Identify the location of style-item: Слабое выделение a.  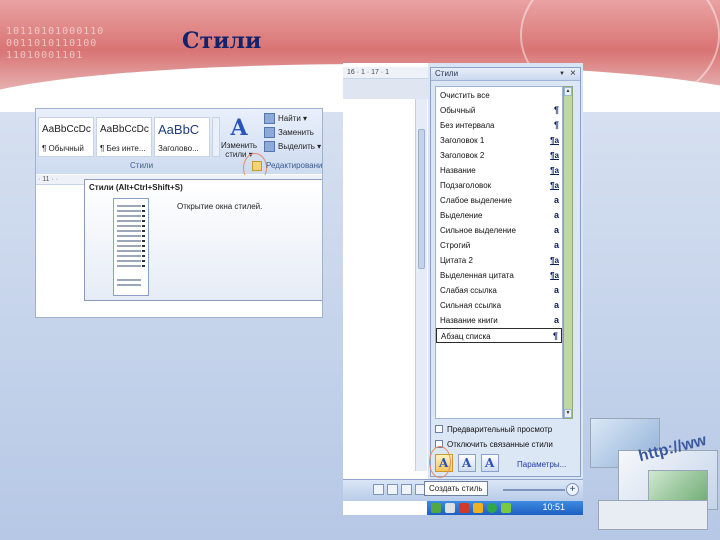
(499, 200).